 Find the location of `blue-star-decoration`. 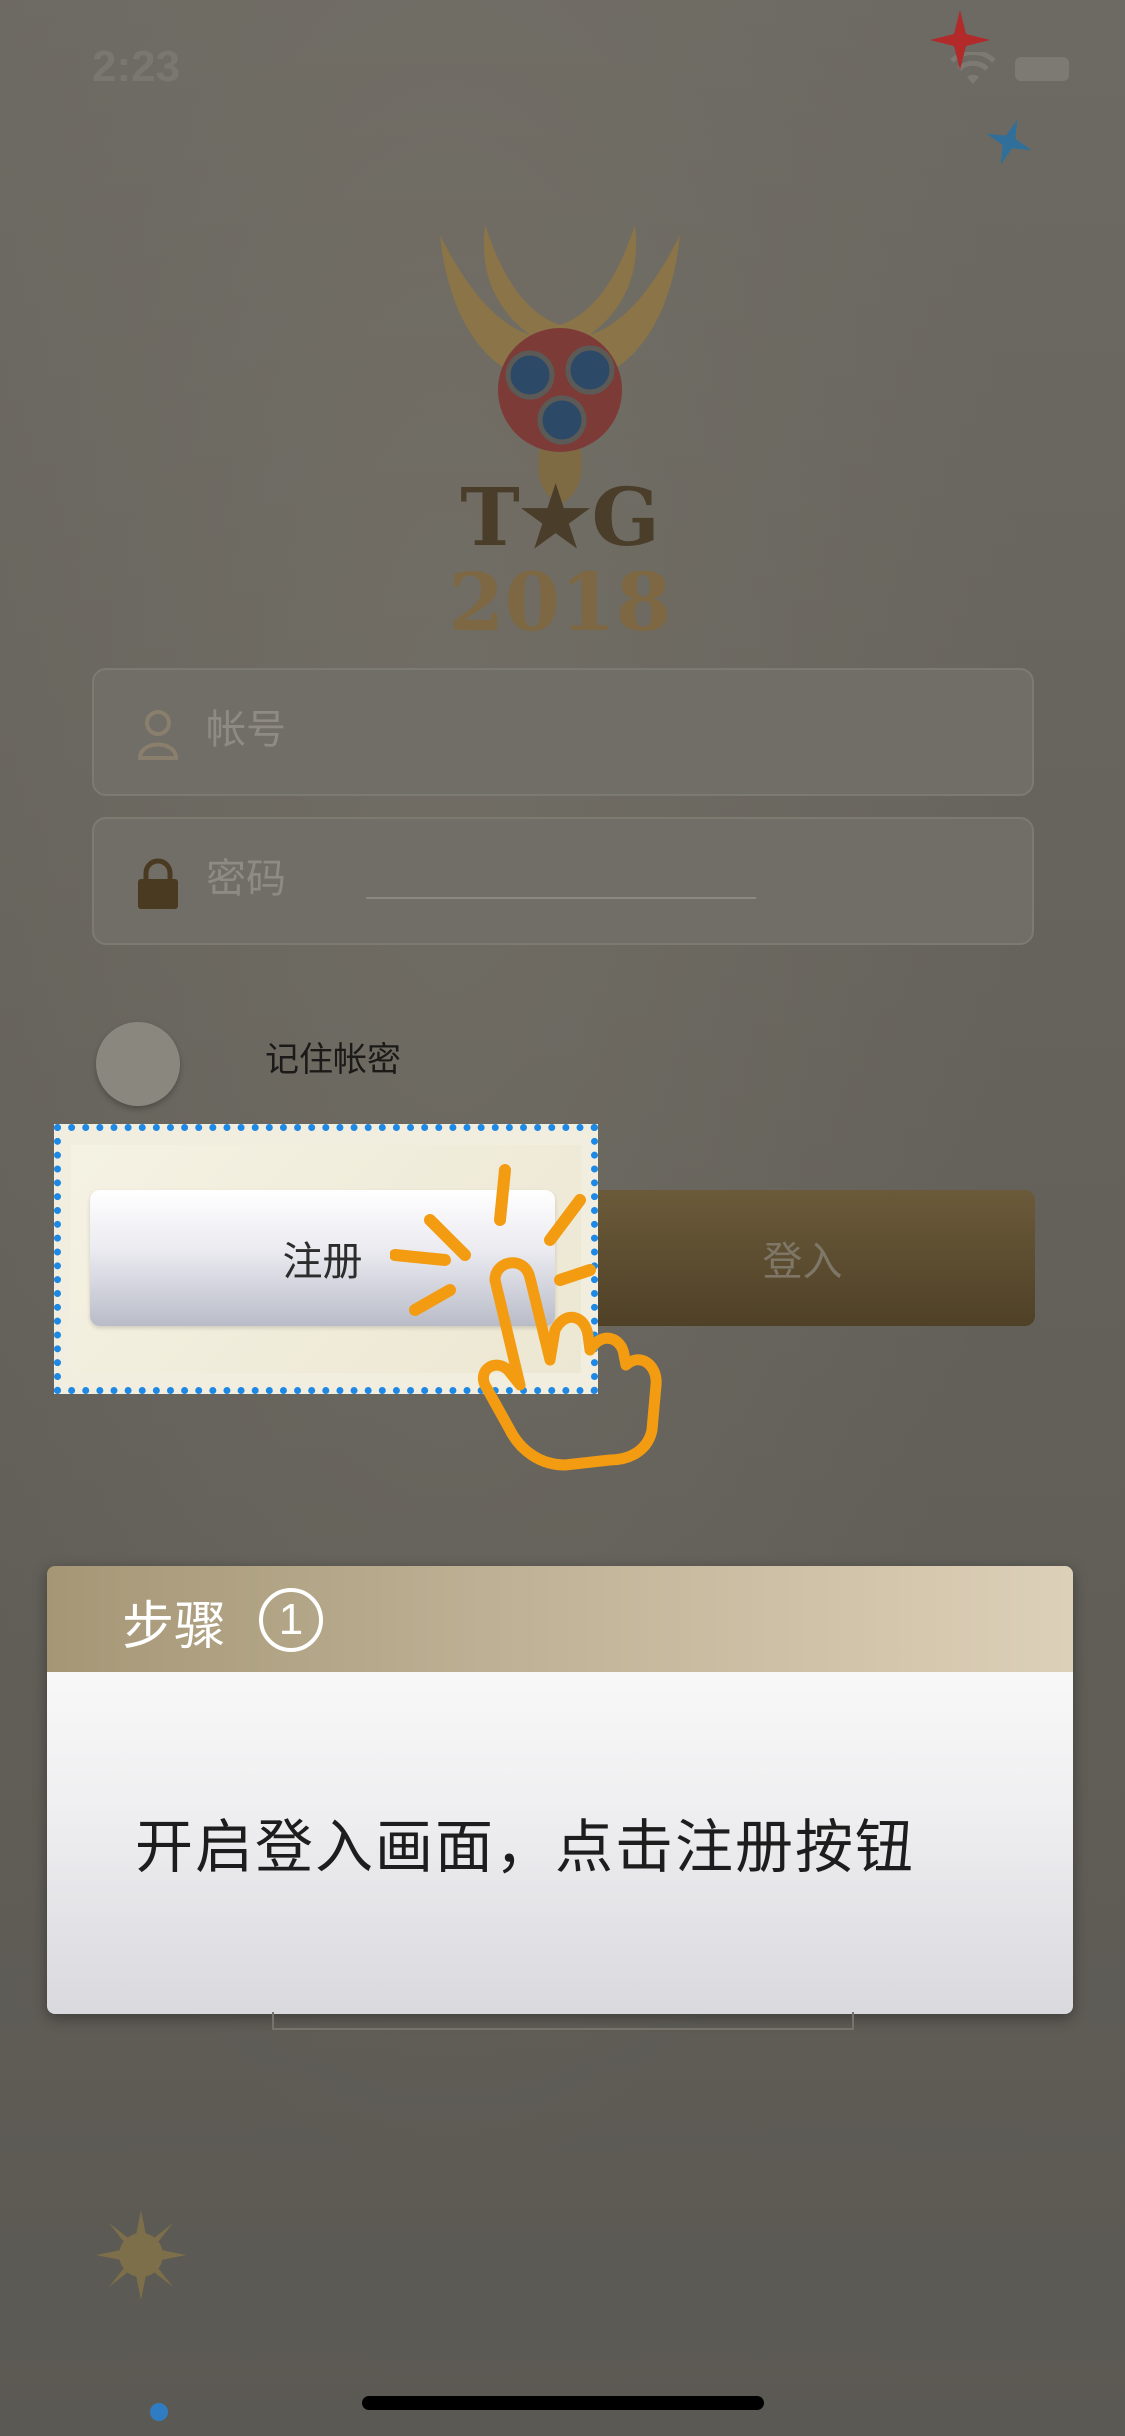

blue-star-decoration is located at coordinates (1009, 142).